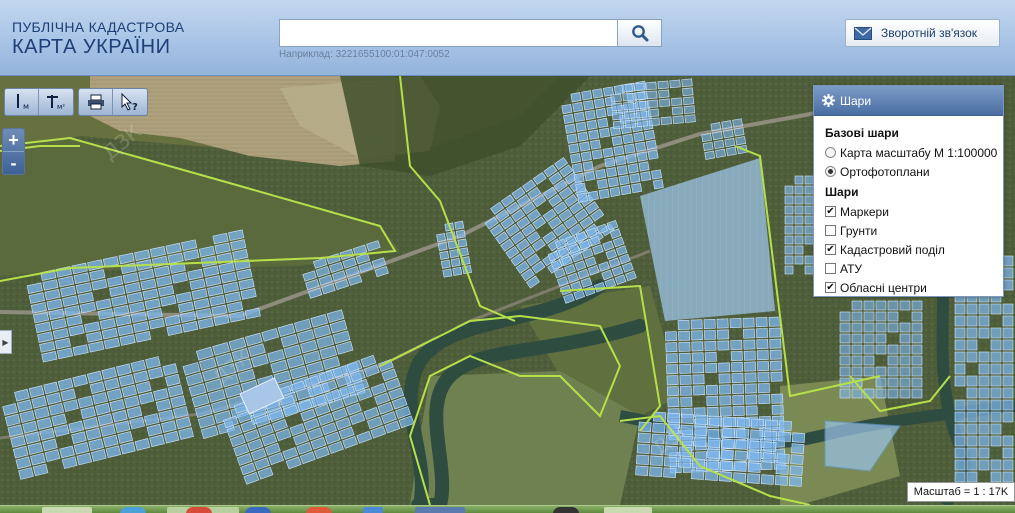 The image size is (1015, 513). Describe the element at coordinates (130, 102) in the screenshot. I see `identify-button: ?` at that location.